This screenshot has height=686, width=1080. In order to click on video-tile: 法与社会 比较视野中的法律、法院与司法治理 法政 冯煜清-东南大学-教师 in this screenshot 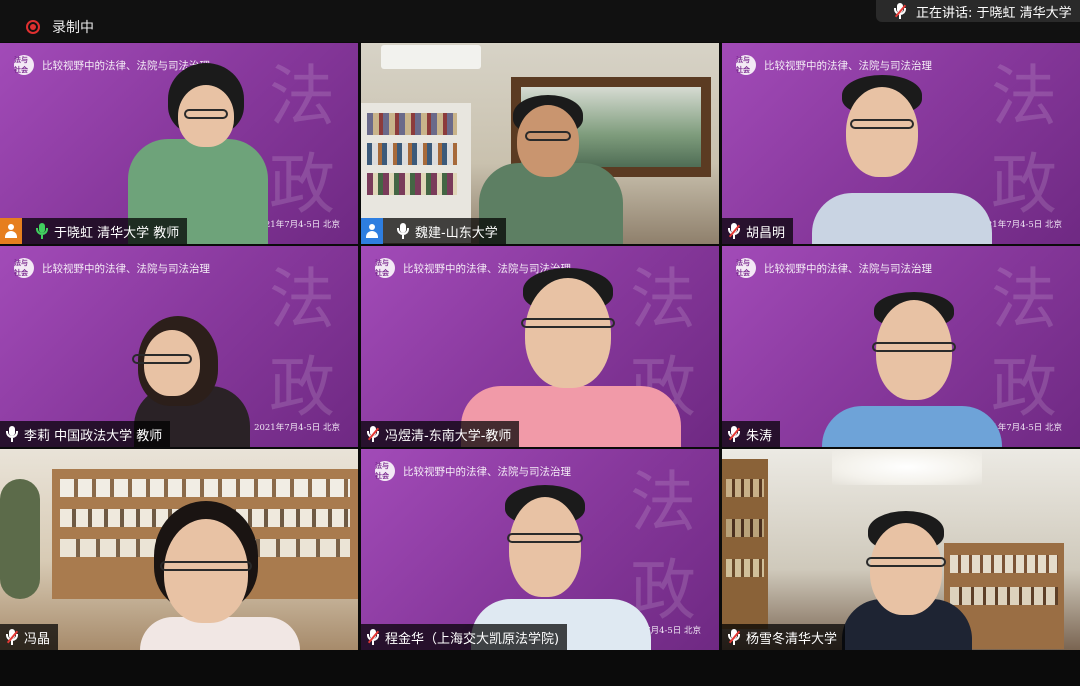, I will do `click(540, 346)`.